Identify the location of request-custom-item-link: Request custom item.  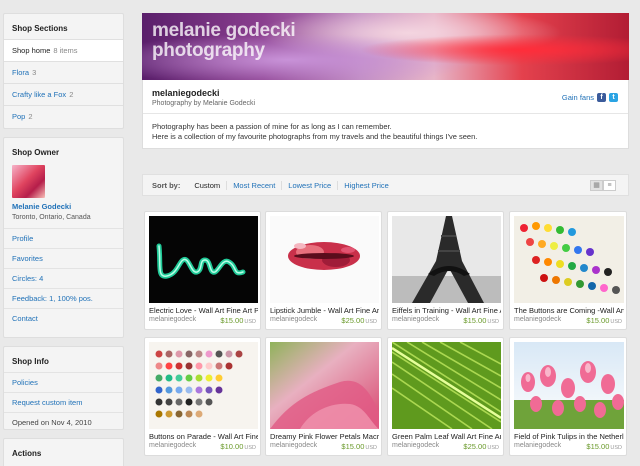
(63, 402).